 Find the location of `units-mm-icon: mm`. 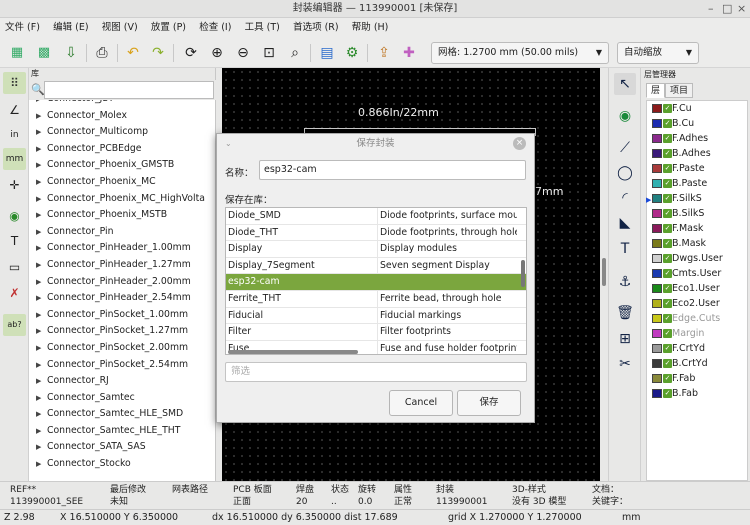

units-mm-icon: mm is located at coordinates (14, 159).